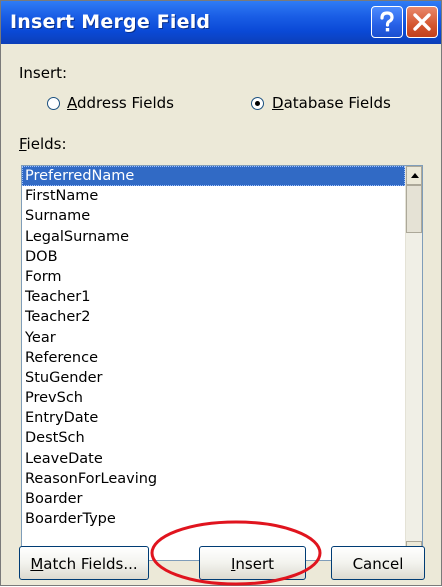 The height and width of the screenshot is (587, 442). What do you see at coordinates (213, 459) in the screenshot?
I see `list-item: LeaveDate` at bounding box center [213, 459].